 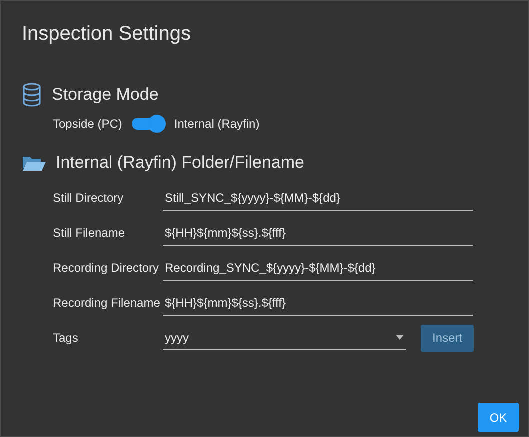 What do you see at coordinates (107, 303) in the screenshot?
I see `field-label: Recording Filename` at bounding box center [107, 303].